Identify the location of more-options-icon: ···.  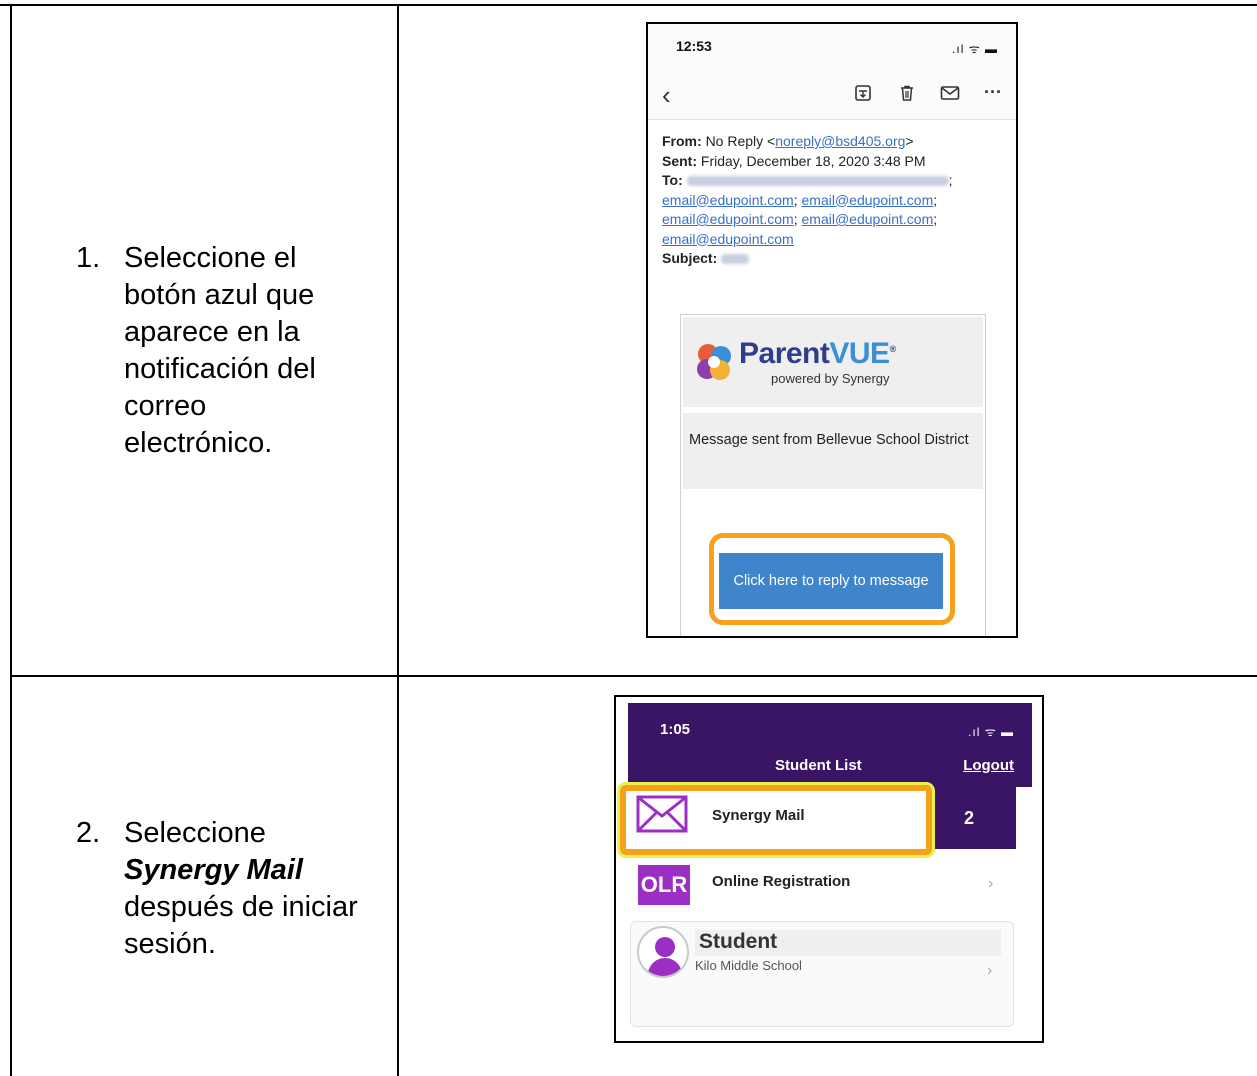
(993, 92).